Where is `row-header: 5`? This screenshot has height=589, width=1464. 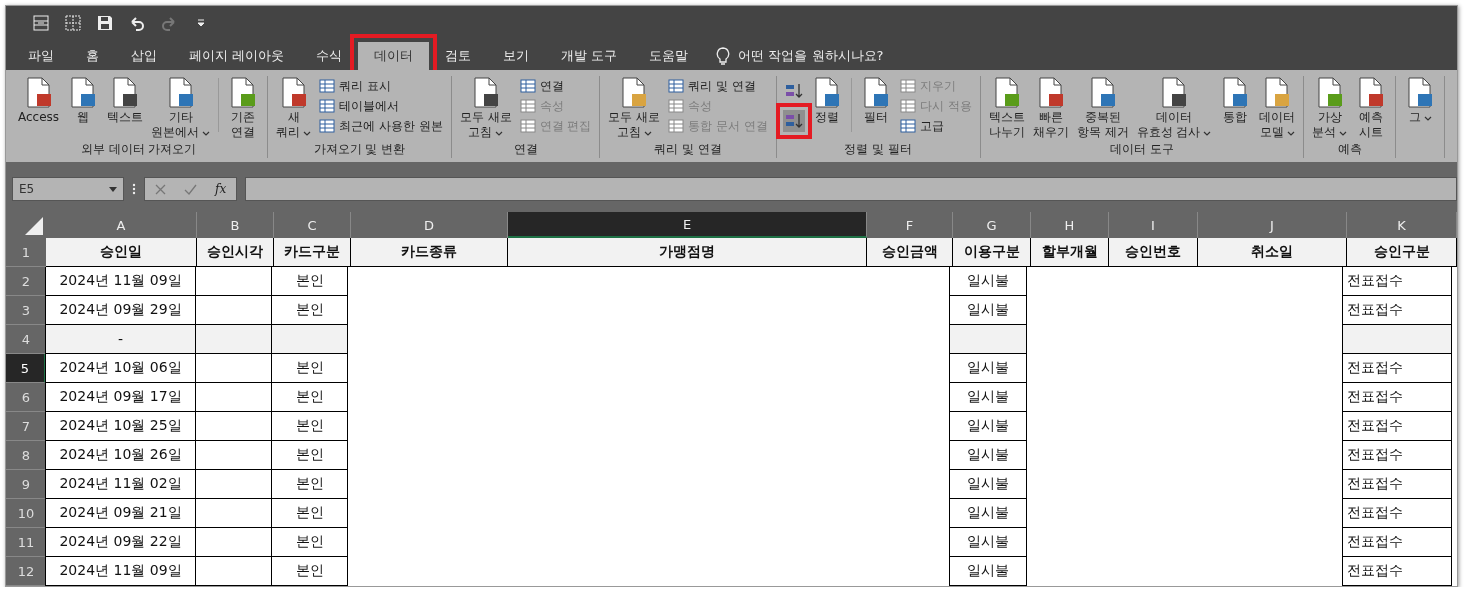
row-header: 5 is located at coordinates (26, 368).